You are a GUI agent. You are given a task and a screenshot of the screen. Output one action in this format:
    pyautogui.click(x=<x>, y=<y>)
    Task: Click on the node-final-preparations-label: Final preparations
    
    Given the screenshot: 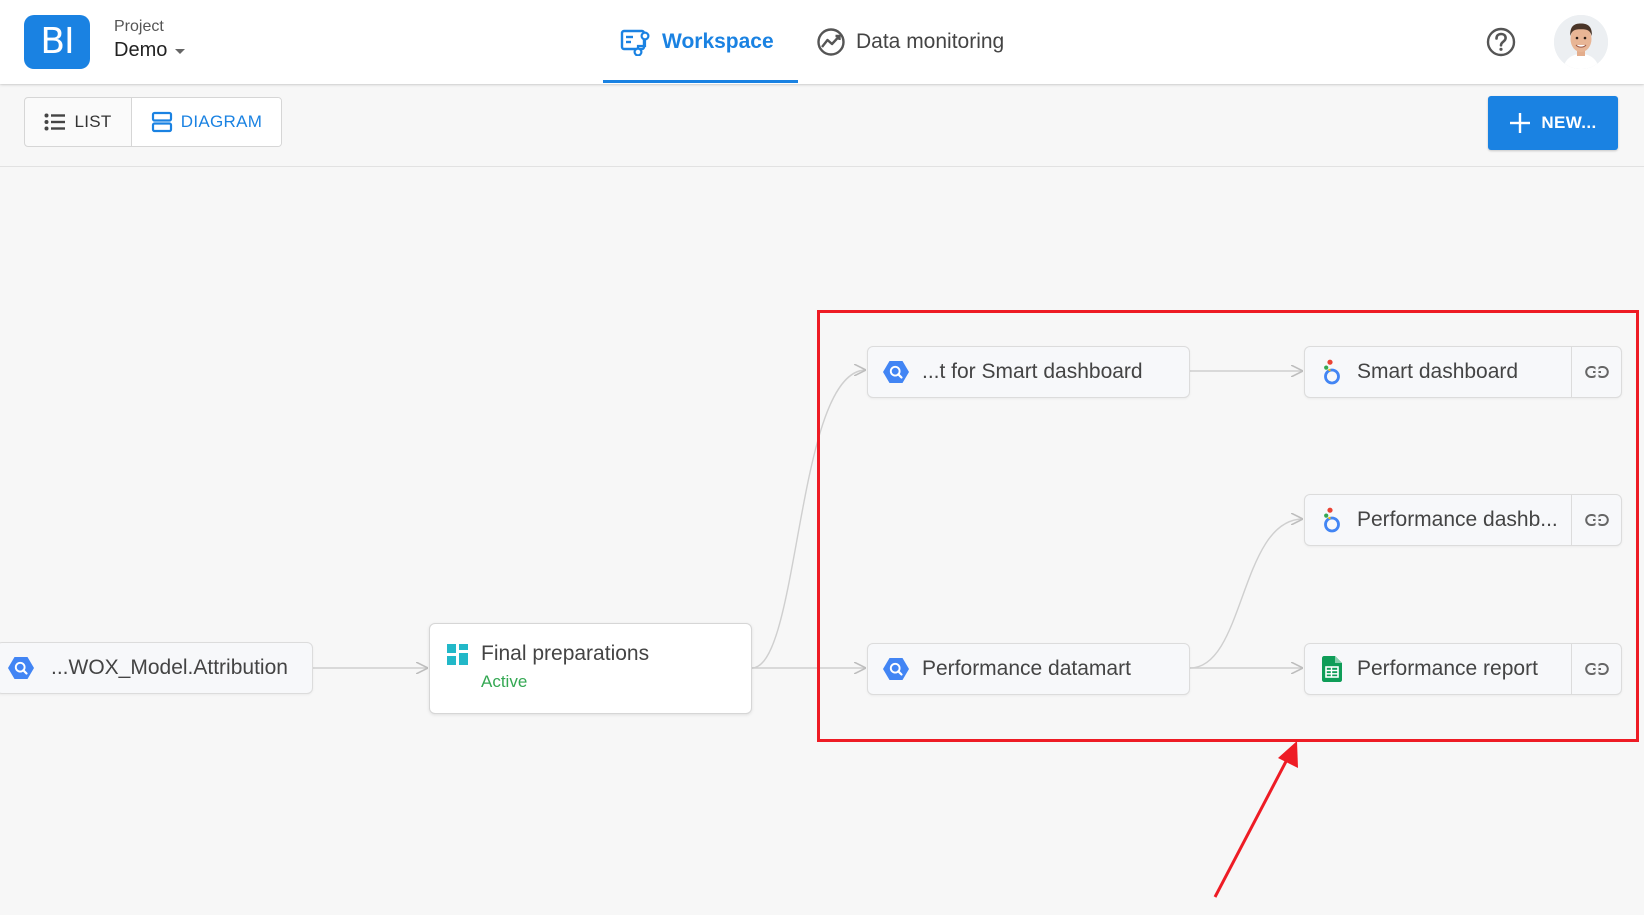 What is the action you would take?
    pyautogui.click(x=565, y=653)
    